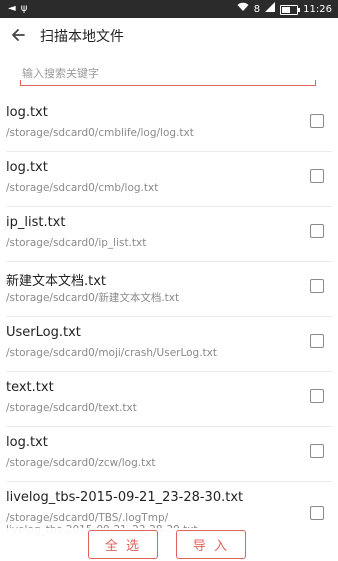 This screenshot has width=338, height=561. Describe the element at coordinates (169, 35) in the screenshot. I see `app-bar: 扫描本地文件` at that location.